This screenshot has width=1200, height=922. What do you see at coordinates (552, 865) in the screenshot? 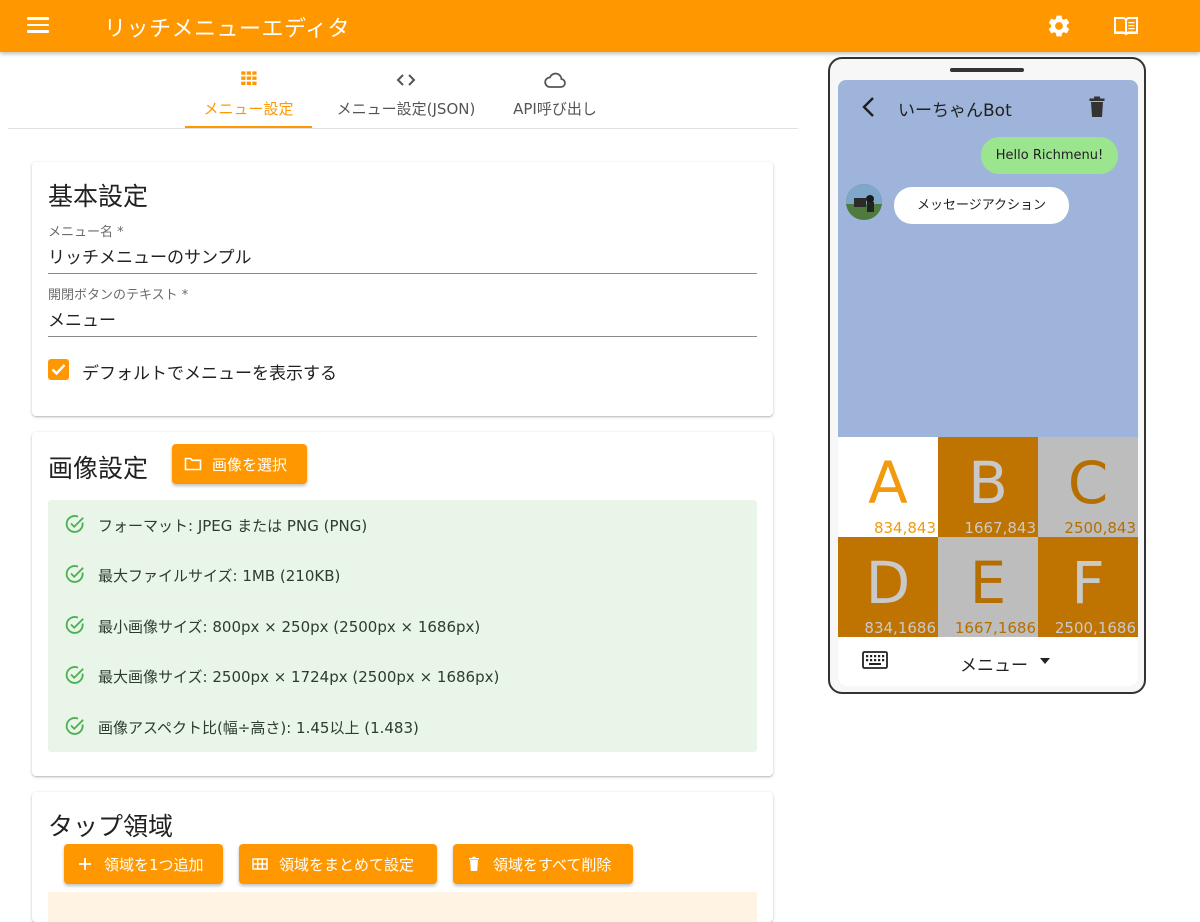
I see `button-label: 領域をすべて削除` at bounding box center [552, 865].